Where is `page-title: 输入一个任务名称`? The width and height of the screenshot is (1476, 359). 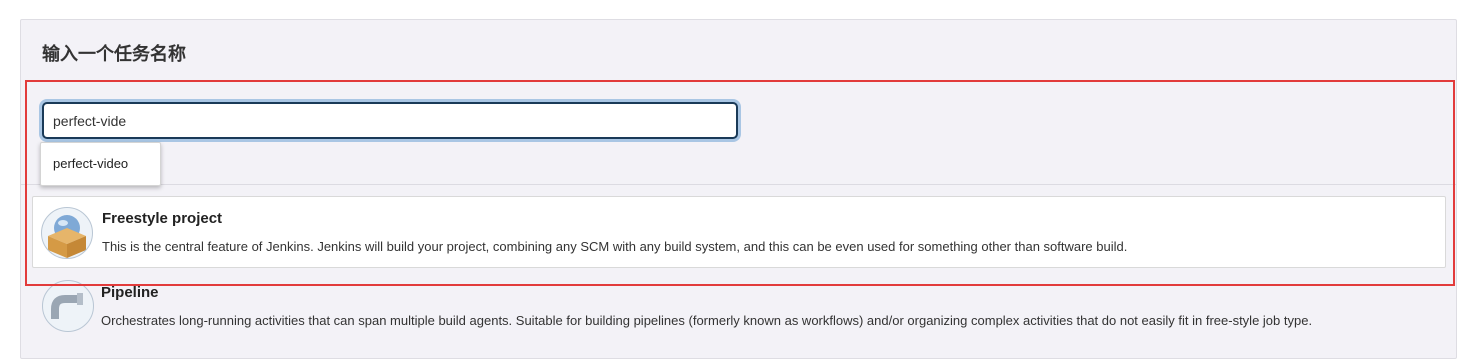
page-title: 输入一个任务名称 is located at coordinates (114, 54).